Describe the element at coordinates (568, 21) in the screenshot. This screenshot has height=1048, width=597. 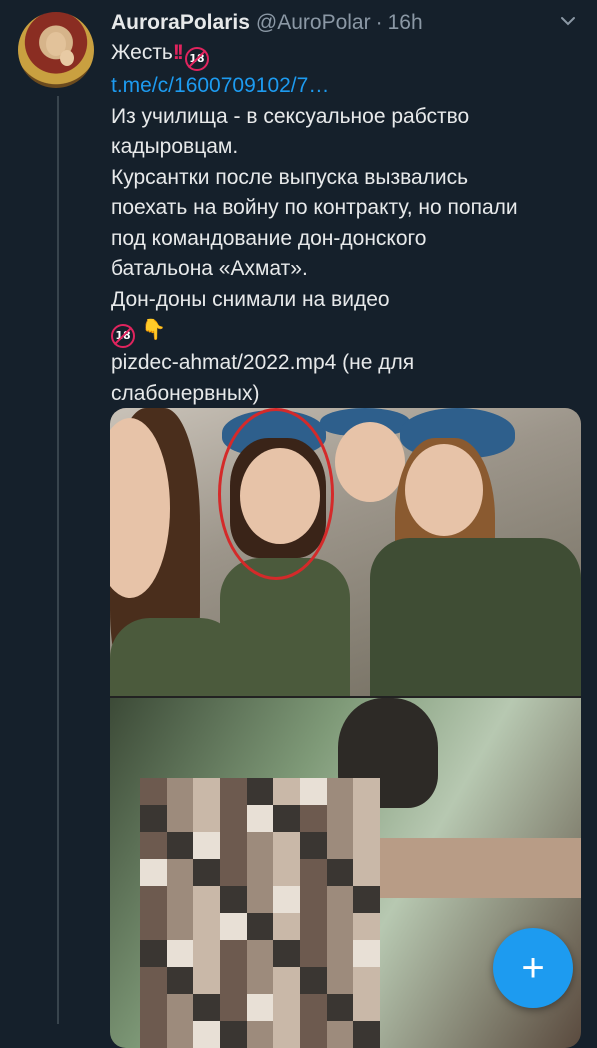
I see `chevron-down-icon` at that location.